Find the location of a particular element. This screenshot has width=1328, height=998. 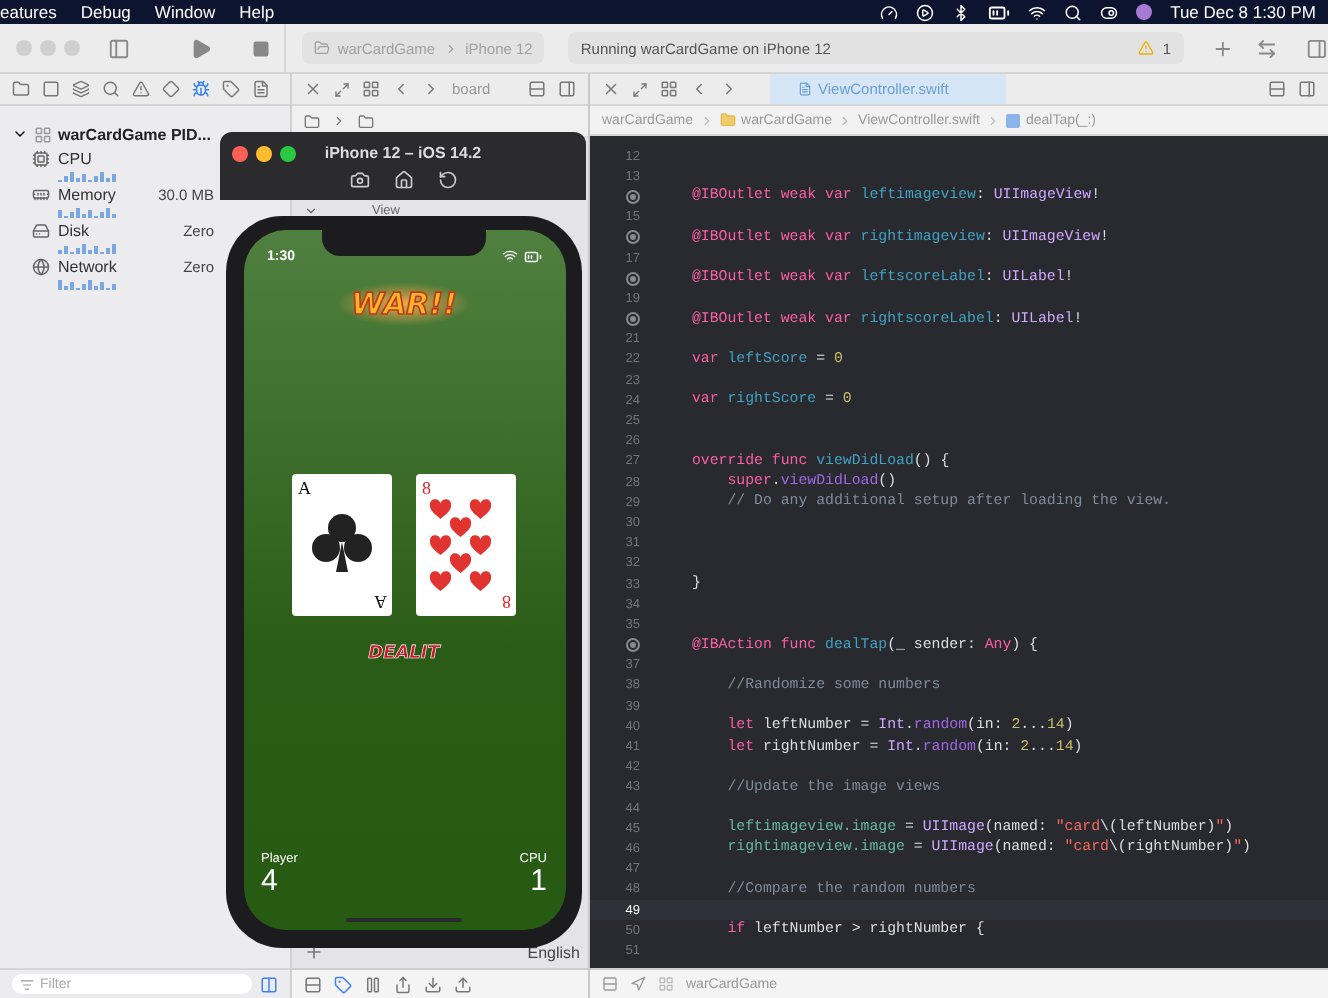

square-icon is located at coordinates (51, 89).